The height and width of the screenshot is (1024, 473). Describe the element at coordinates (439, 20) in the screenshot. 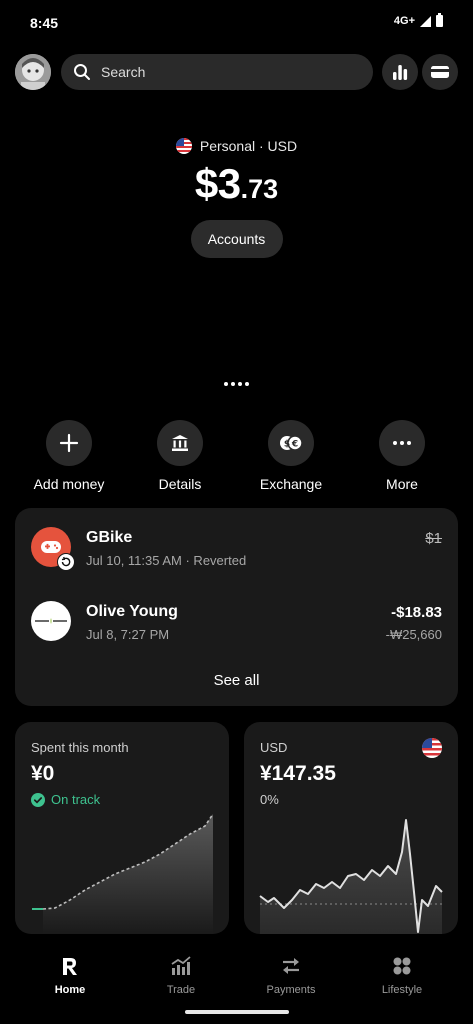

I see `battery-icon` at that location.